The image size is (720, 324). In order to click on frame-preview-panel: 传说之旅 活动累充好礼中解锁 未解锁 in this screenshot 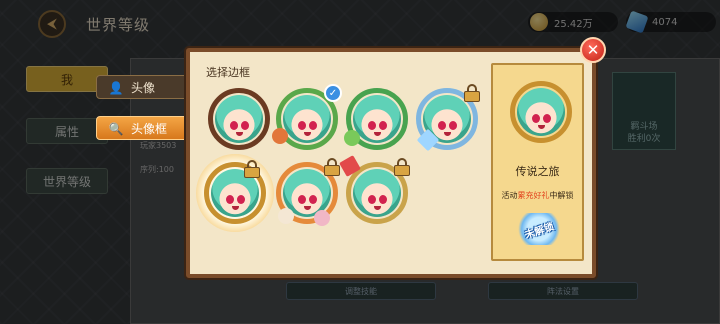, I will do `click(537, 162)`.